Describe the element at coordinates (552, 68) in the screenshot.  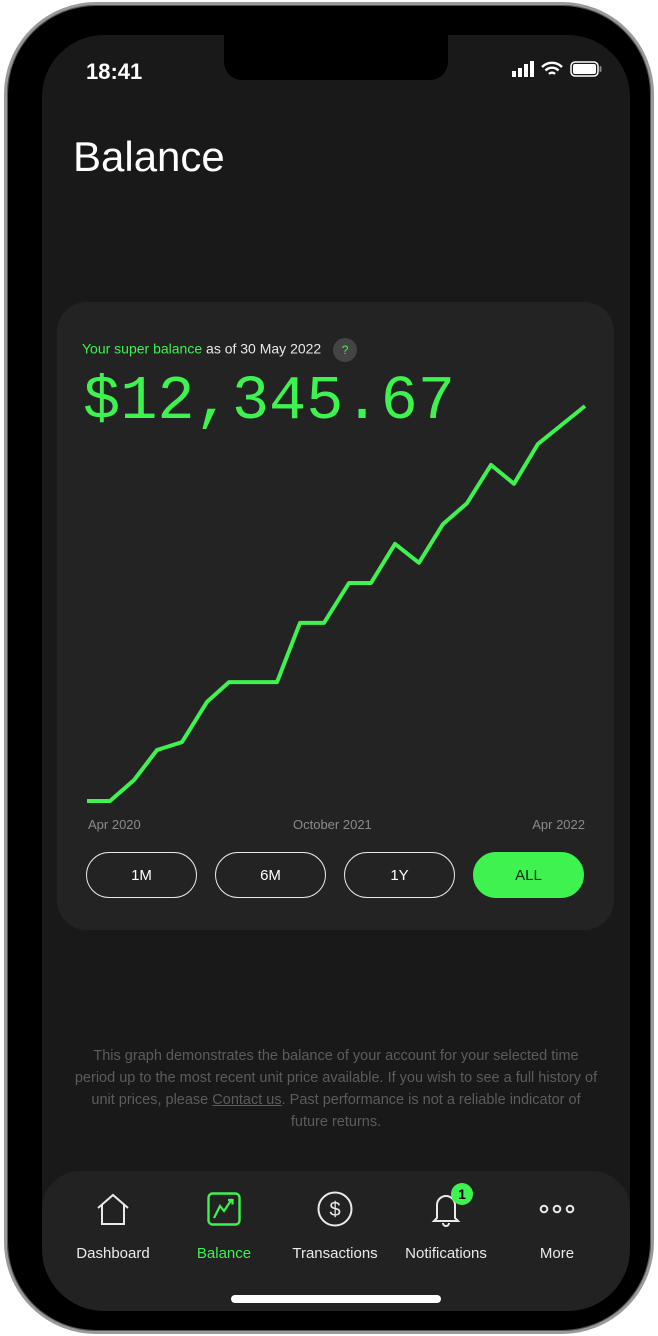
I see `wifi-icon` at that location.